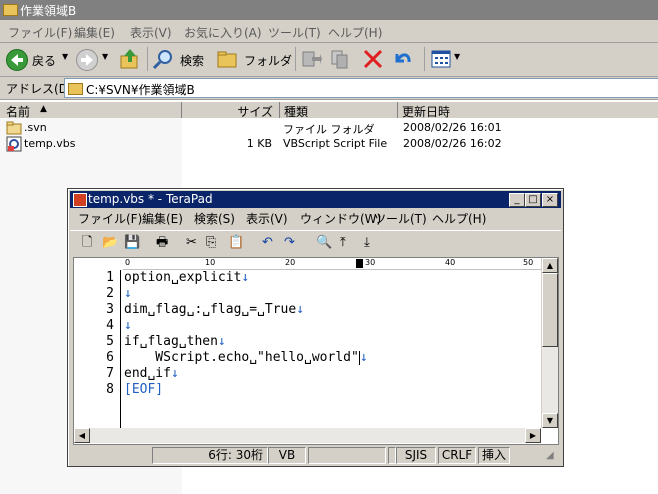 The height and width of the screenshot is (494, 658). I want to click on delete-button, so click(374, 59).